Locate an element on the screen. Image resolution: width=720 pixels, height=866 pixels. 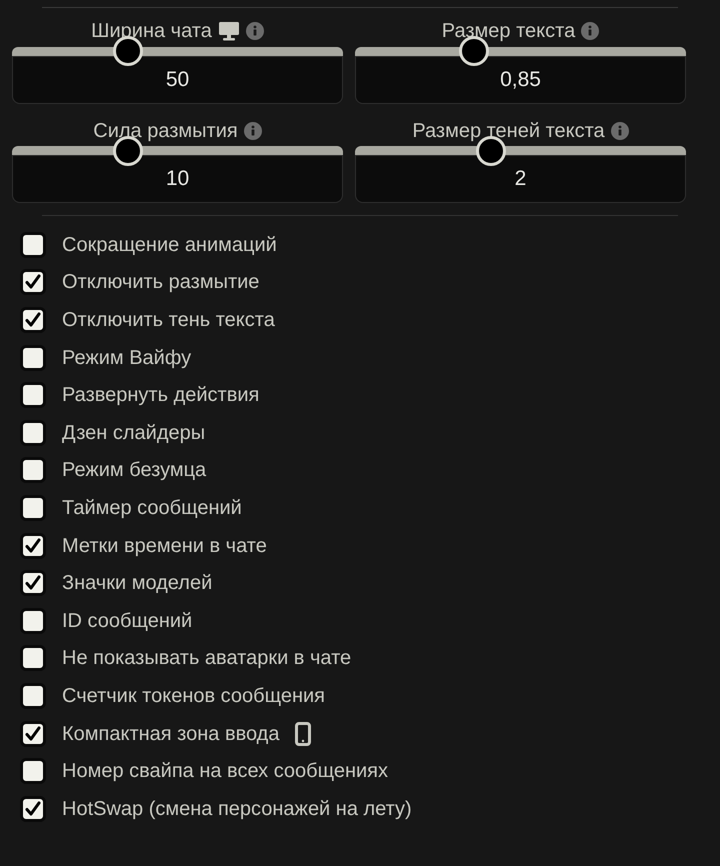
option-label: Не показывать аватарки в чате is located at coordinates (207, 659).